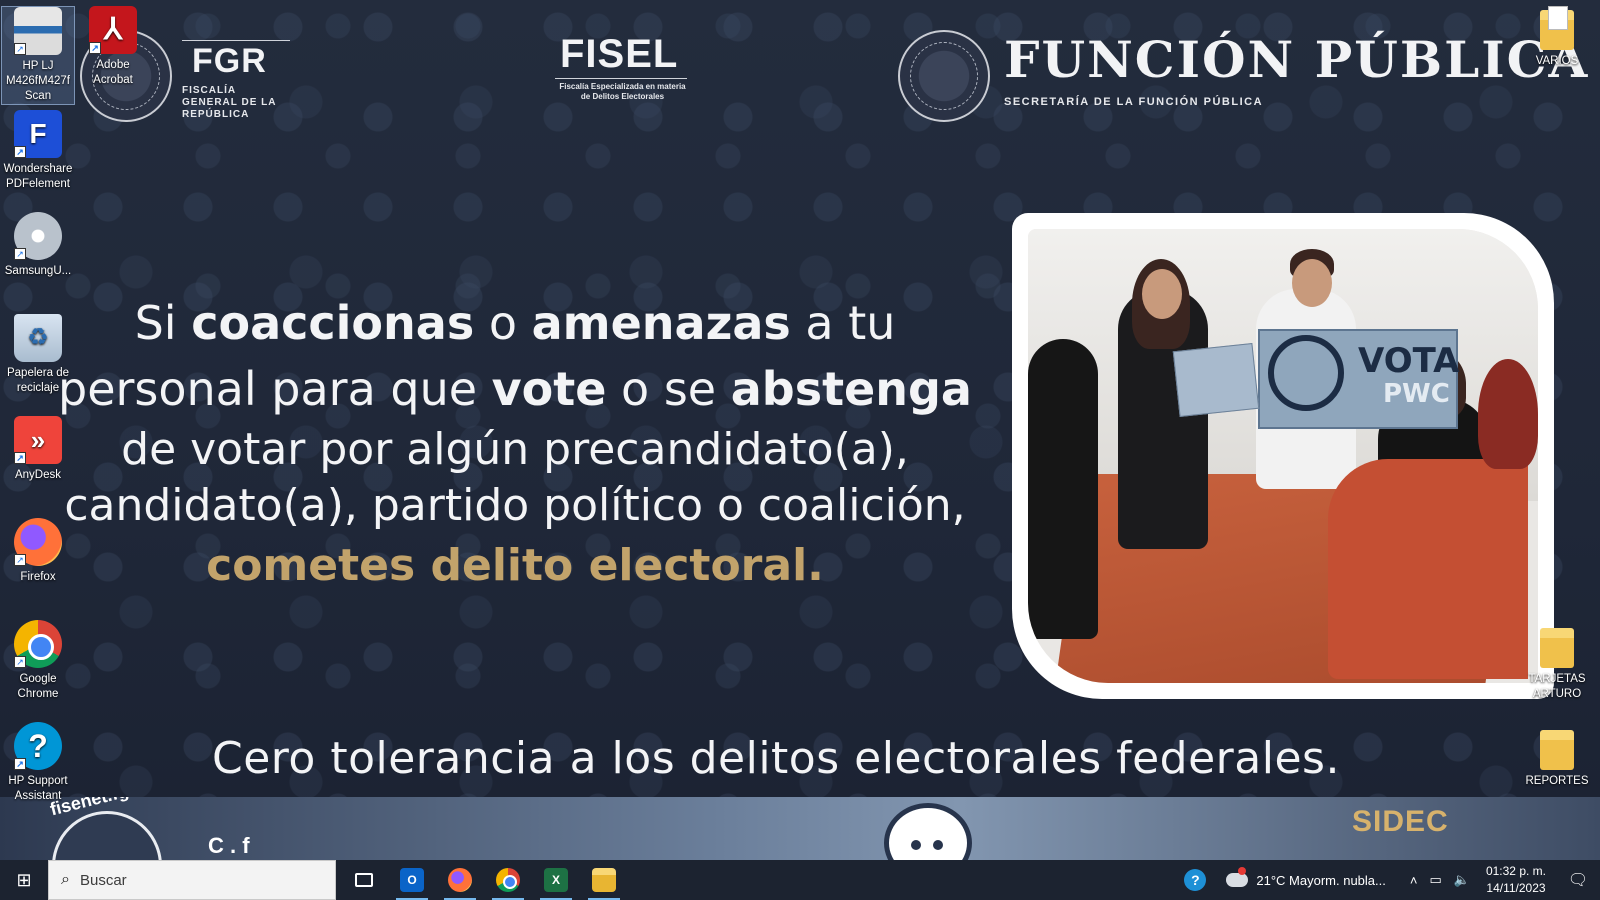 This screenshot has height=900, width=1600. Describe the element at coordinates (1409, 361) in the screenshot. I see `sign-text: VOTA` at that location.